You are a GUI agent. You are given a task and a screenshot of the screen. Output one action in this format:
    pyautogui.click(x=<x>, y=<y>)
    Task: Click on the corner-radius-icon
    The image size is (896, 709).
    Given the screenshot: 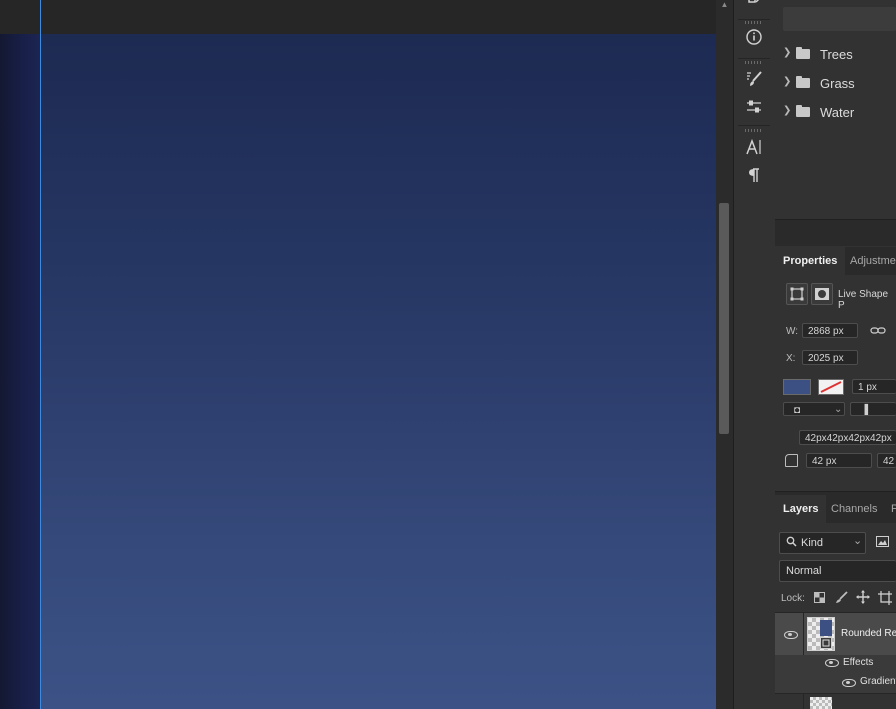 What is the action you would take?
    pyautogui.click(x=791, y=460)
    